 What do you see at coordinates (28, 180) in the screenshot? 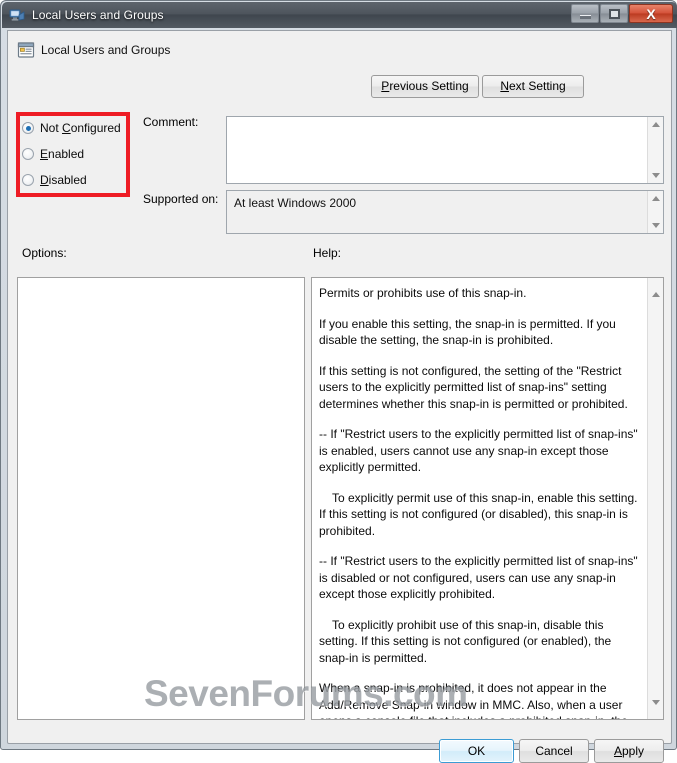
I see `radio-disabled-indicator` at bounding box center [28, 180].